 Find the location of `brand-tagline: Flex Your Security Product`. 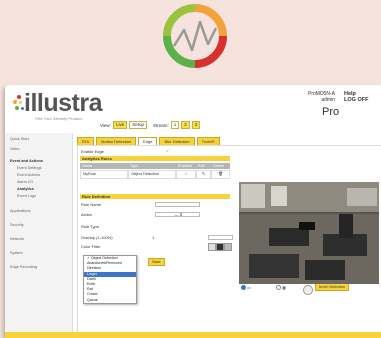

brand-tagline: Flex Your Security Product is located at coordinates (59, 118).